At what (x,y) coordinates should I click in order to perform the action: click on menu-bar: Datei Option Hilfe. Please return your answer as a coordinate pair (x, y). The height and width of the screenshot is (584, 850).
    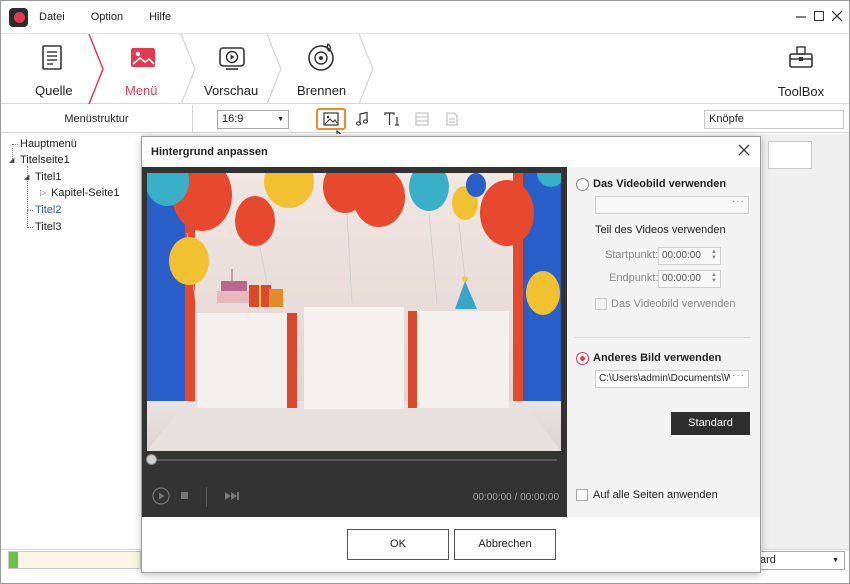
    Looking at the image, I should click on (118, 17).